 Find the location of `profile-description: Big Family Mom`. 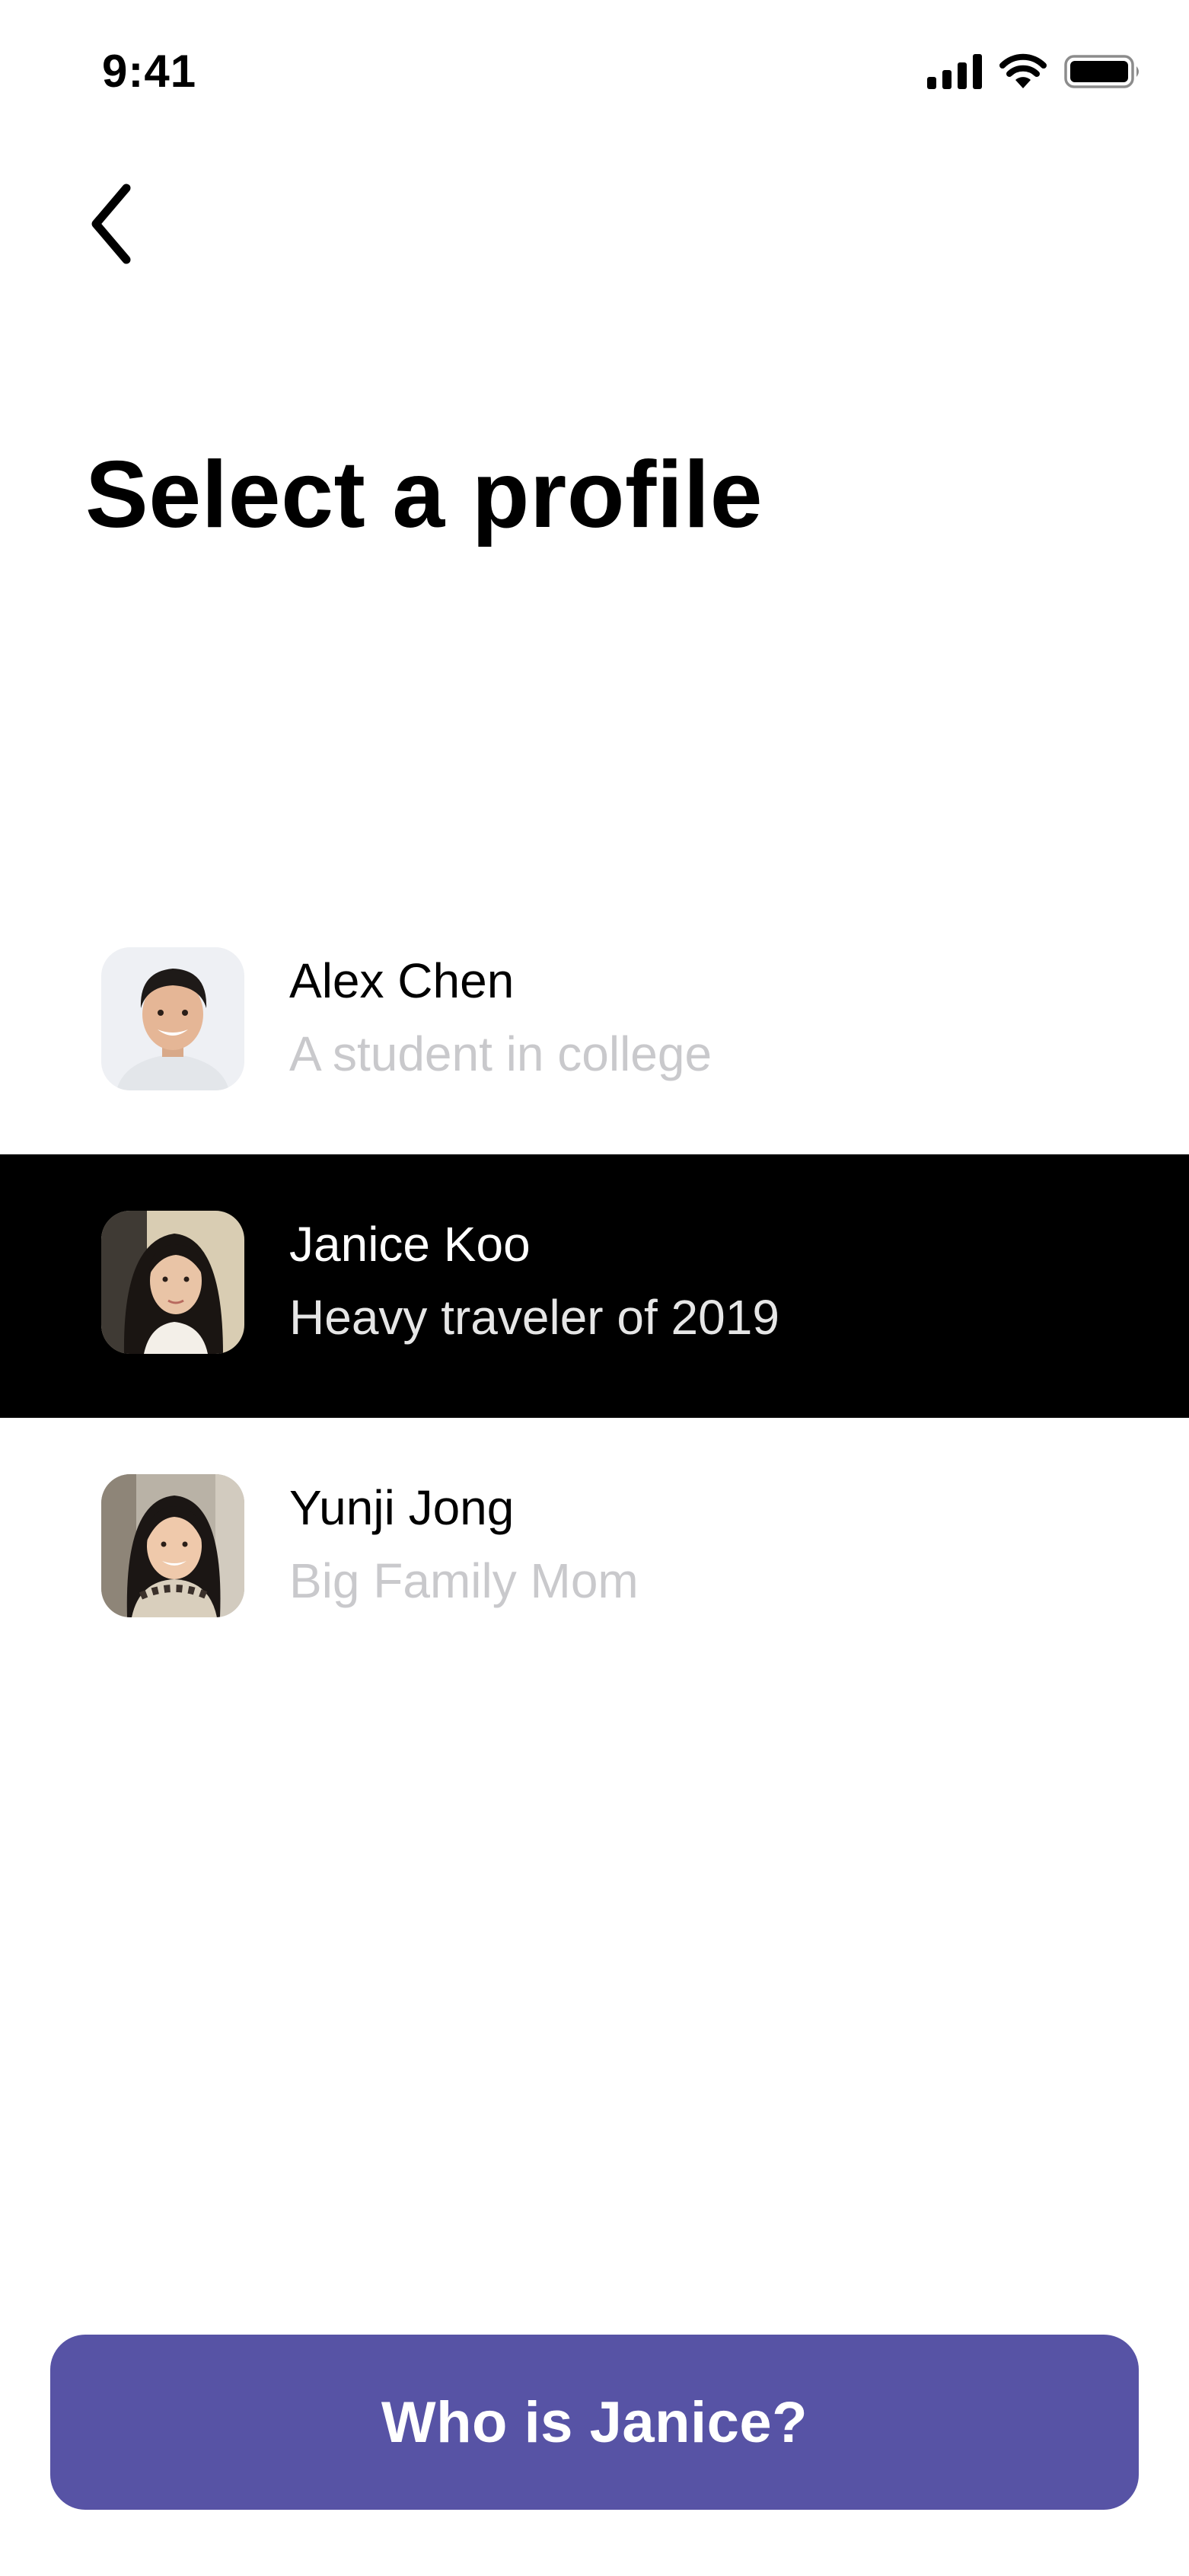

profile-description: Big Family Mom is located at coordinates (464, 1580).